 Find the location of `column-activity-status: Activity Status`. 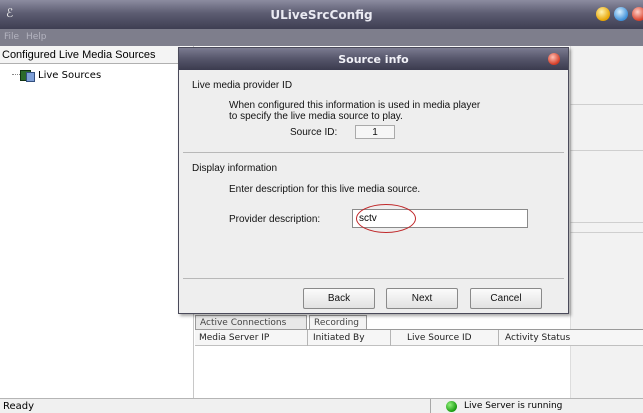

column-activity-status: Activity Status is located at coordinates (537, 338).